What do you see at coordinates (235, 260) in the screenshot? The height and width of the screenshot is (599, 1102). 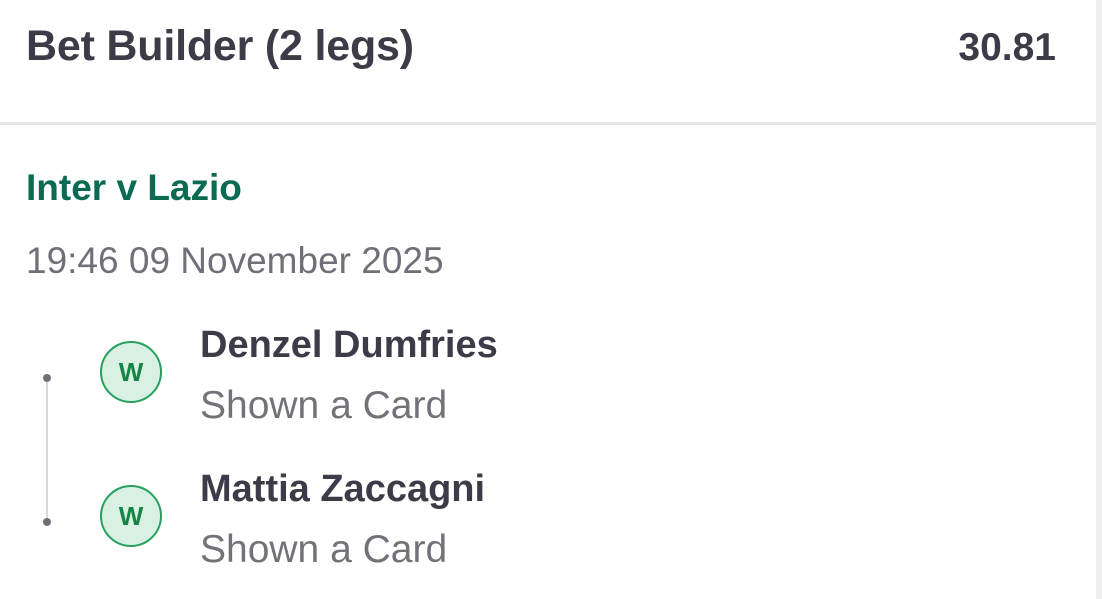 I see `match-datetime: 19:46 09 November 2025` at bounding box center [235, 260].